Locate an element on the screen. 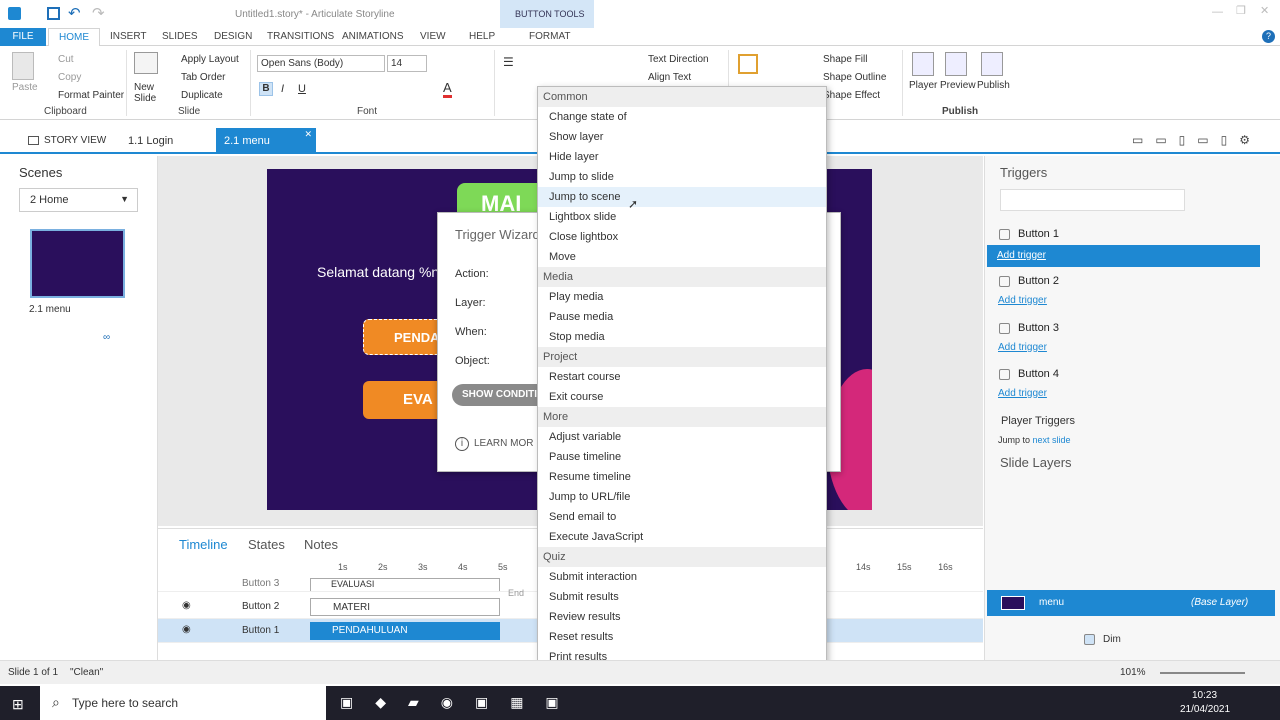 This screenshot has width=1280, height=720. evaluasi-button: EVA is located at coordinates (403, 400).